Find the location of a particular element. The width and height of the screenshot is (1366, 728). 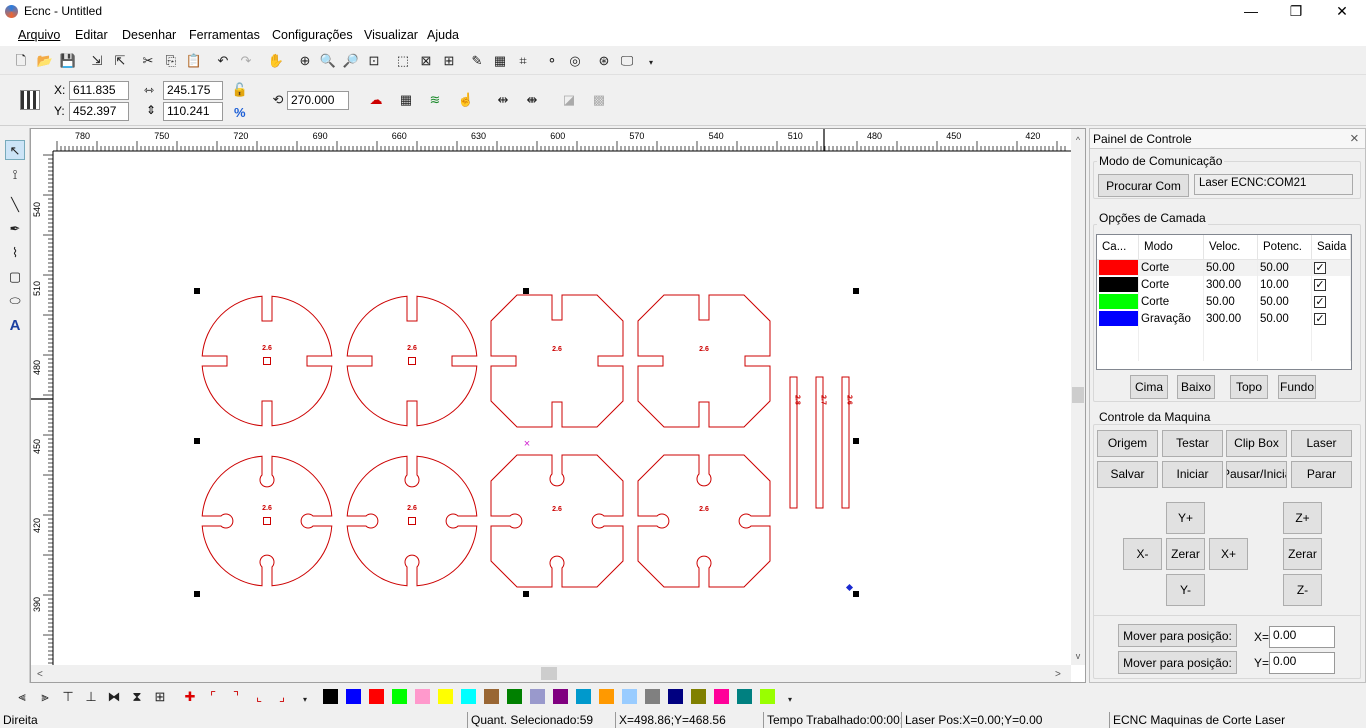

bottom-more-icon: ▾ is located at coordinates (305, 700).